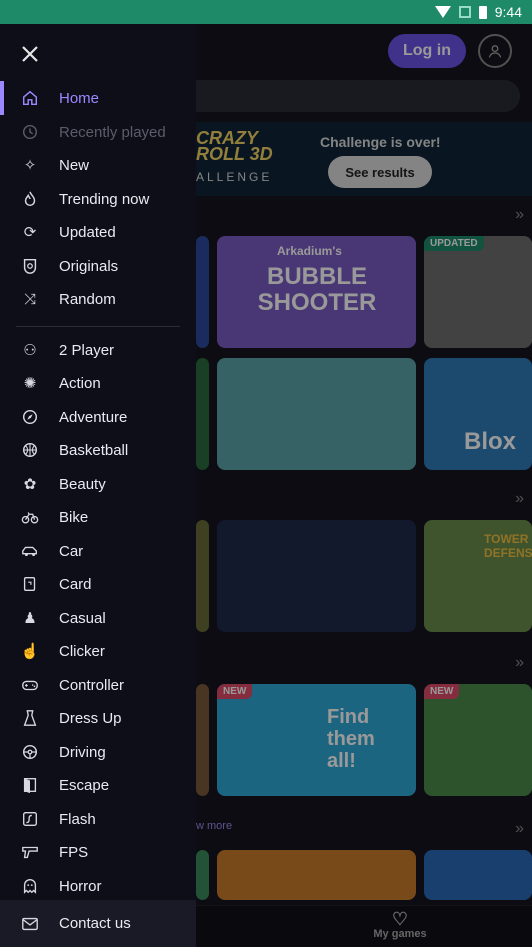 The width and height of the screenshot is (532, 947). I want to click on drawer-item-label: Originals, so click(89, 266).